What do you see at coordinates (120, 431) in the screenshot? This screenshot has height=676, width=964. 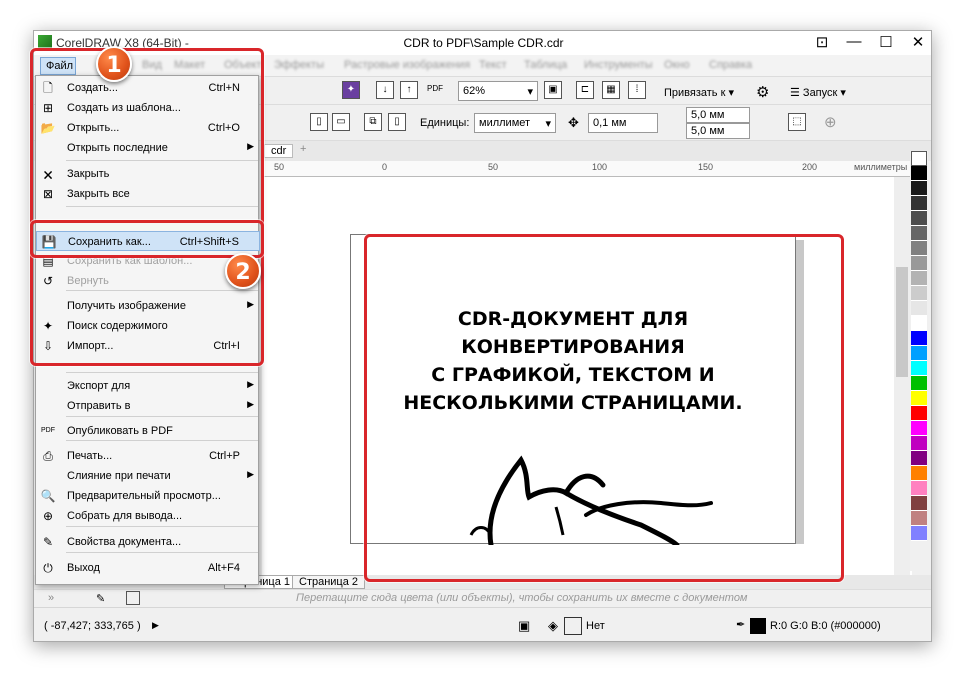 I see `menu-item-label: Опубликовать в PDF` at bounding box center [120, 431].